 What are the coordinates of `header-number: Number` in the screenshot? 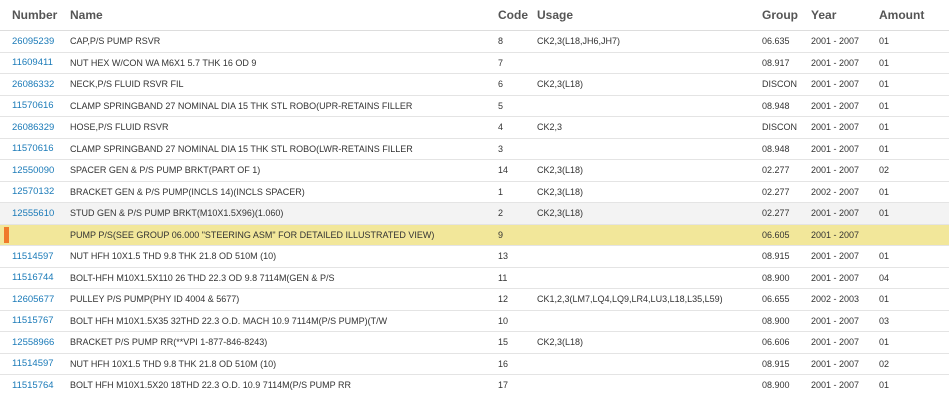 It's located at (29, 15).